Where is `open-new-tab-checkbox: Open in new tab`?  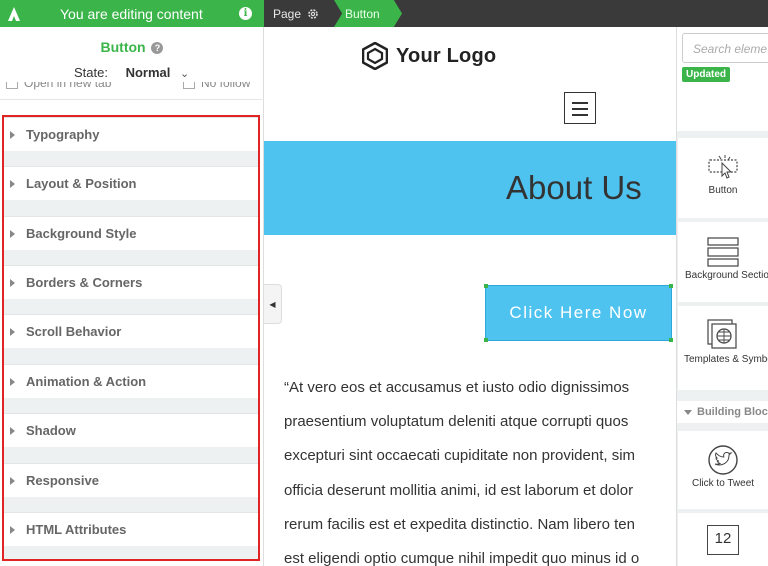
open-new-tab-checkbox: Open in new tab is located at coordinates (58, 86).